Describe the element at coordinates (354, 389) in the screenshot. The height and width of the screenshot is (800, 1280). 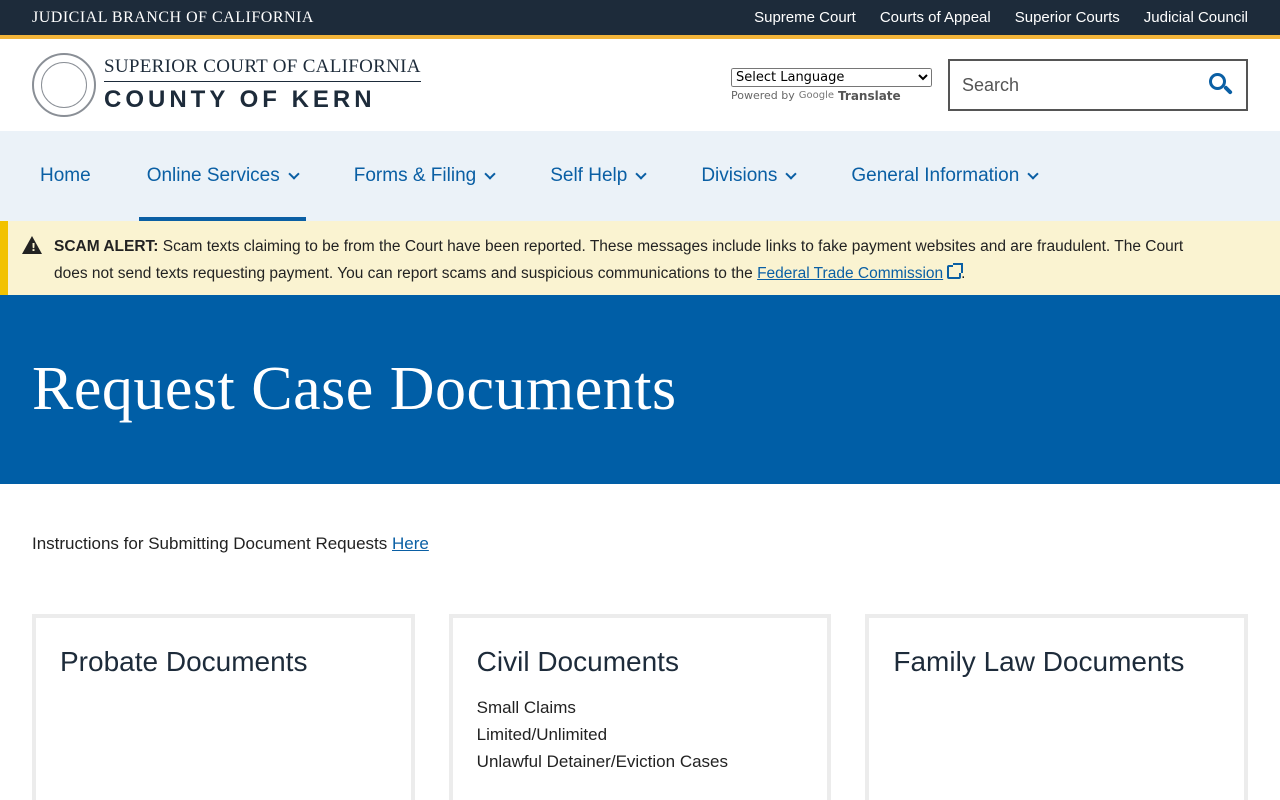
I see `page-title: Request Case Documents` at that location.